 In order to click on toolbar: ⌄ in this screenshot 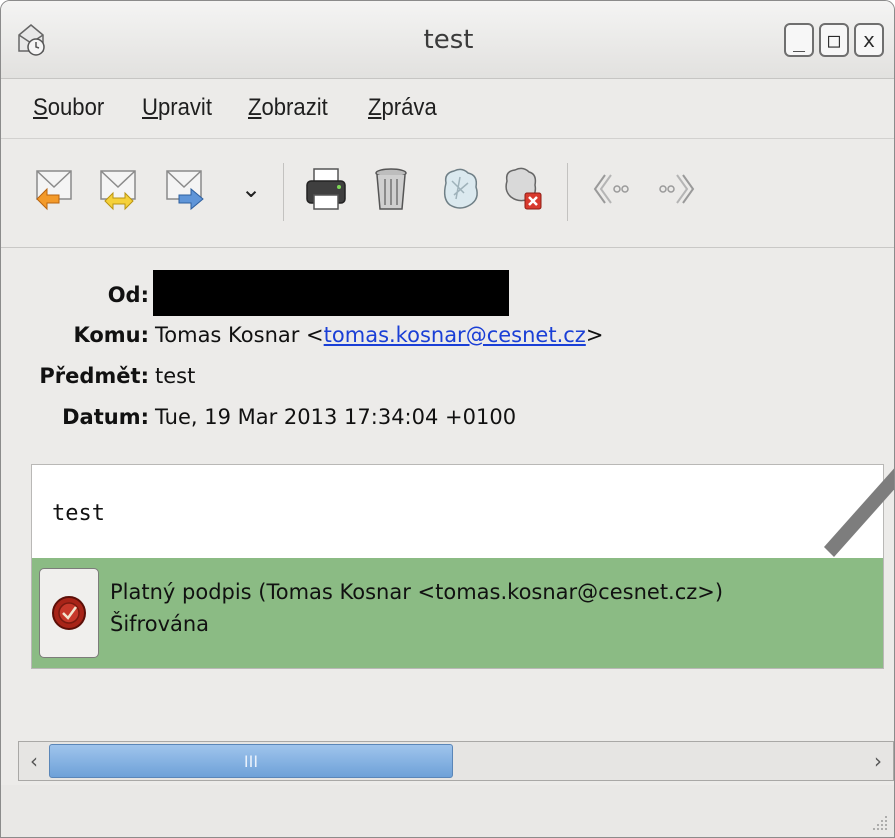, I will do `click(447, 193)`.